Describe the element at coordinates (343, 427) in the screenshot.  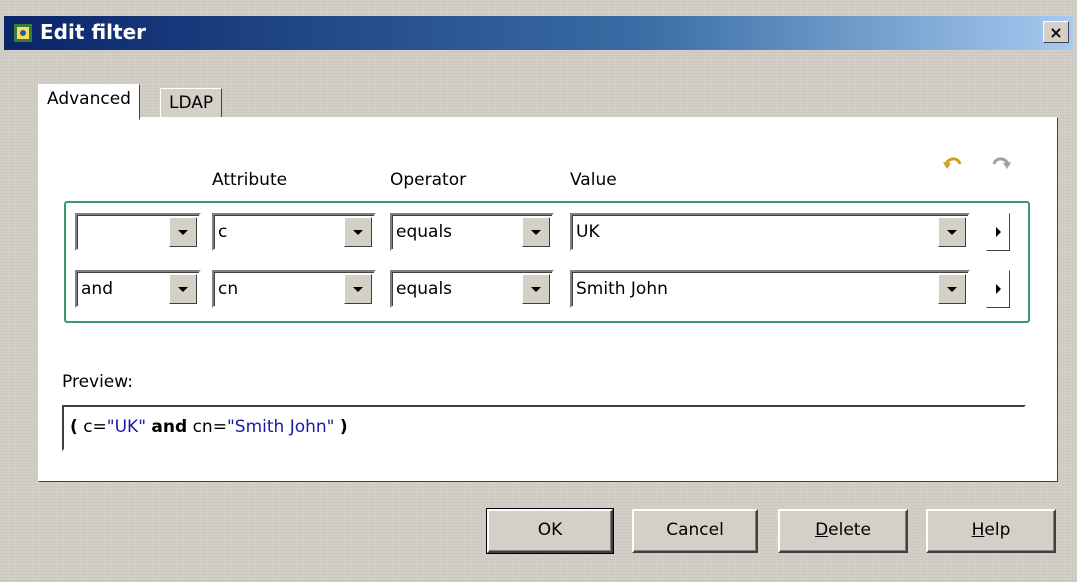
I see `paren-close: )` at that location.